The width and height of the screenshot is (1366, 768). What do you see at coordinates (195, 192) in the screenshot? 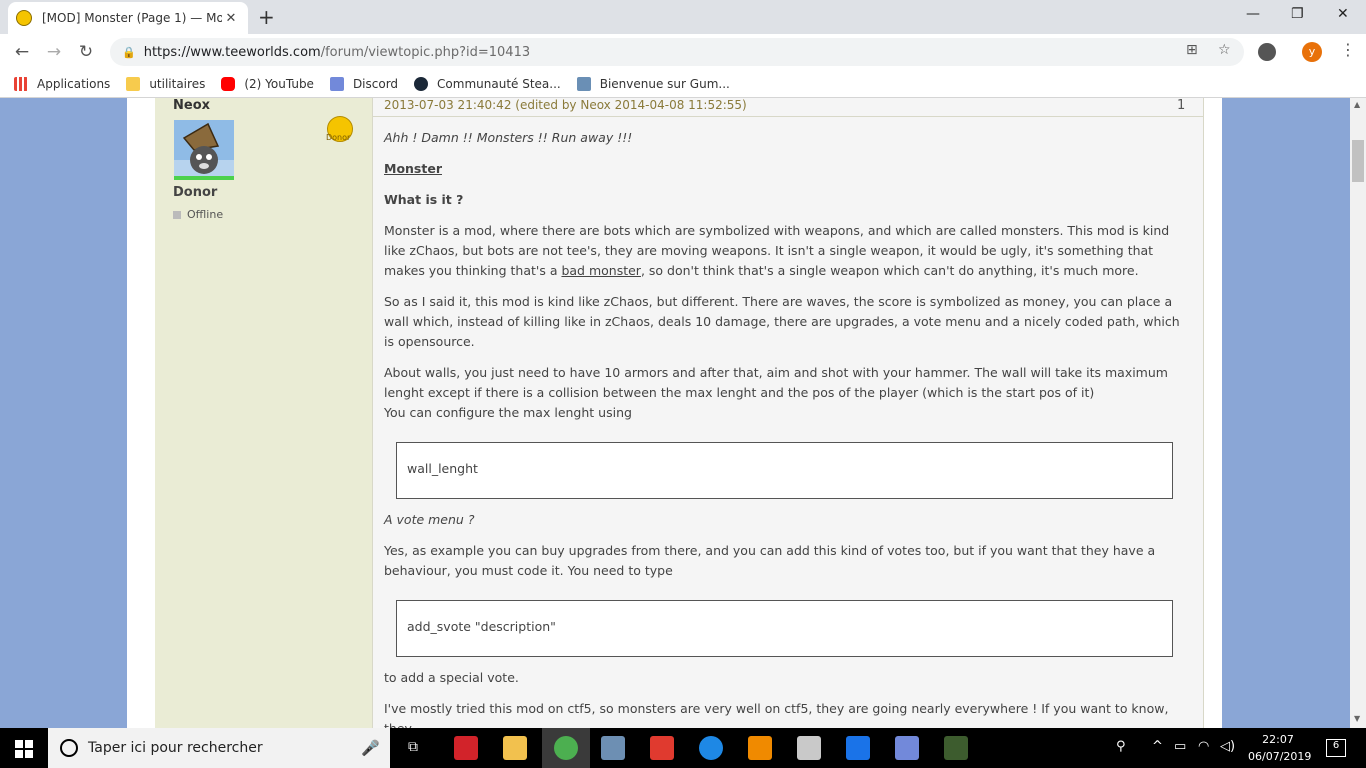
I see `author-rank: Donor` at bounding box center [195, 192].